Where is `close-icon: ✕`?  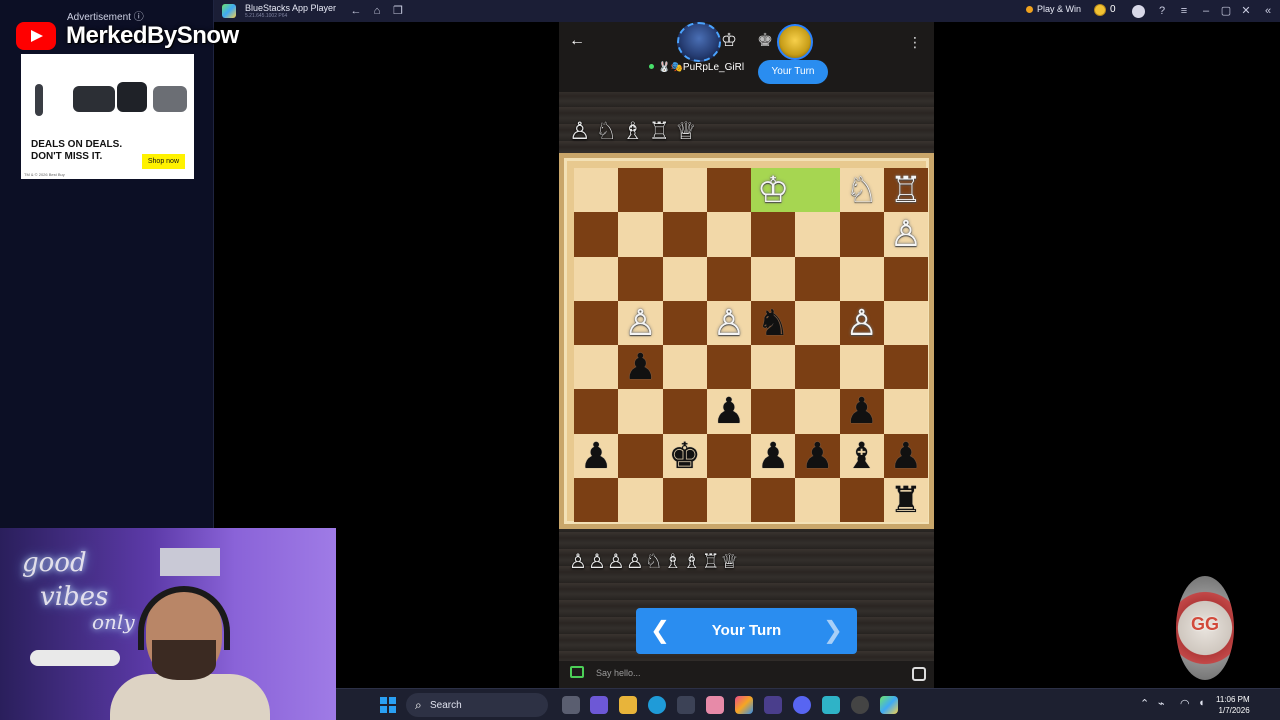
close-icon: ✕ is located at coordinates (1246, 11).